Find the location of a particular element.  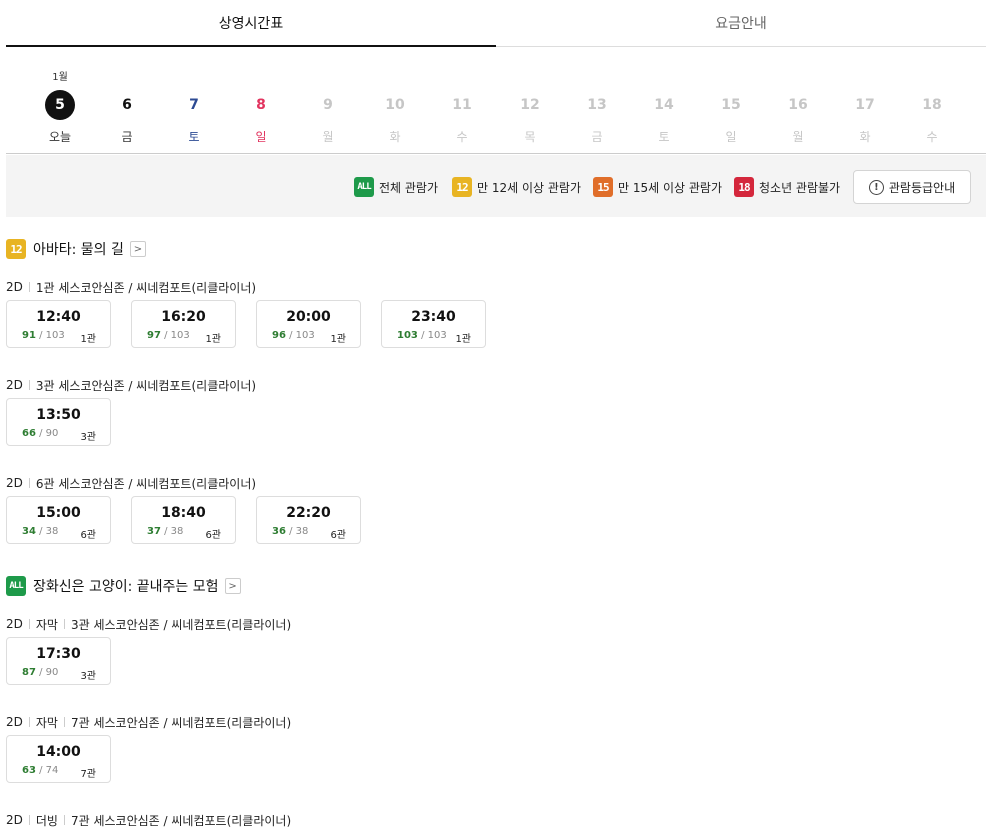

date-item-13: 13 금 is located at coordinates (597, 105).